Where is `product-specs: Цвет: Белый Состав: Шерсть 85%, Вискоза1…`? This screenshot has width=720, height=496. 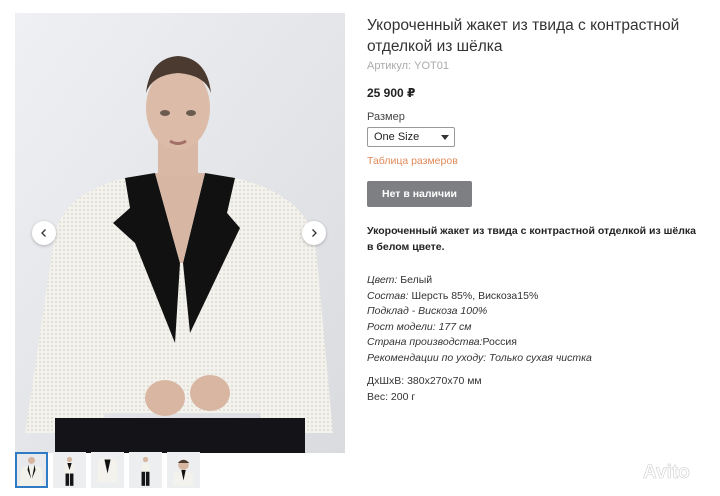
product-specs: Цвет: Белый Состав: Шерсть 85%, Вискоза1… is located at coordinates (532, 319).